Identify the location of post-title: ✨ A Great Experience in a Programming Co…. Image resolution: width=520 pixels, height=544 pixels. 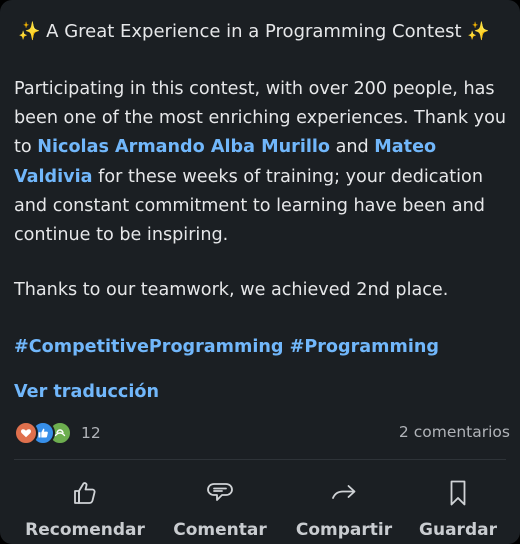
(254, 32).